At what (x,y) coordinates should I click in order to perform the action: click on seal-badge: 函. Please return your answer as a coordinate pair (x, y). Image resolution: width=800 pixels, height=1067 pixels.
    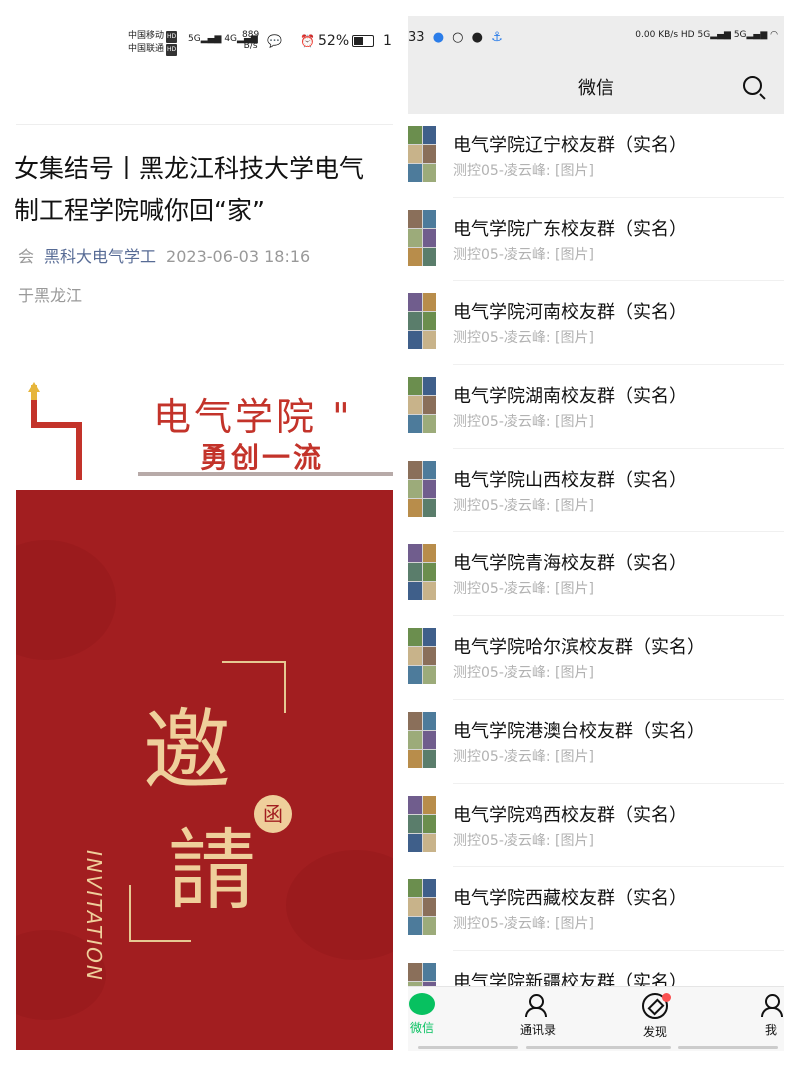
    Looking at the image, I should click on (273, 814).